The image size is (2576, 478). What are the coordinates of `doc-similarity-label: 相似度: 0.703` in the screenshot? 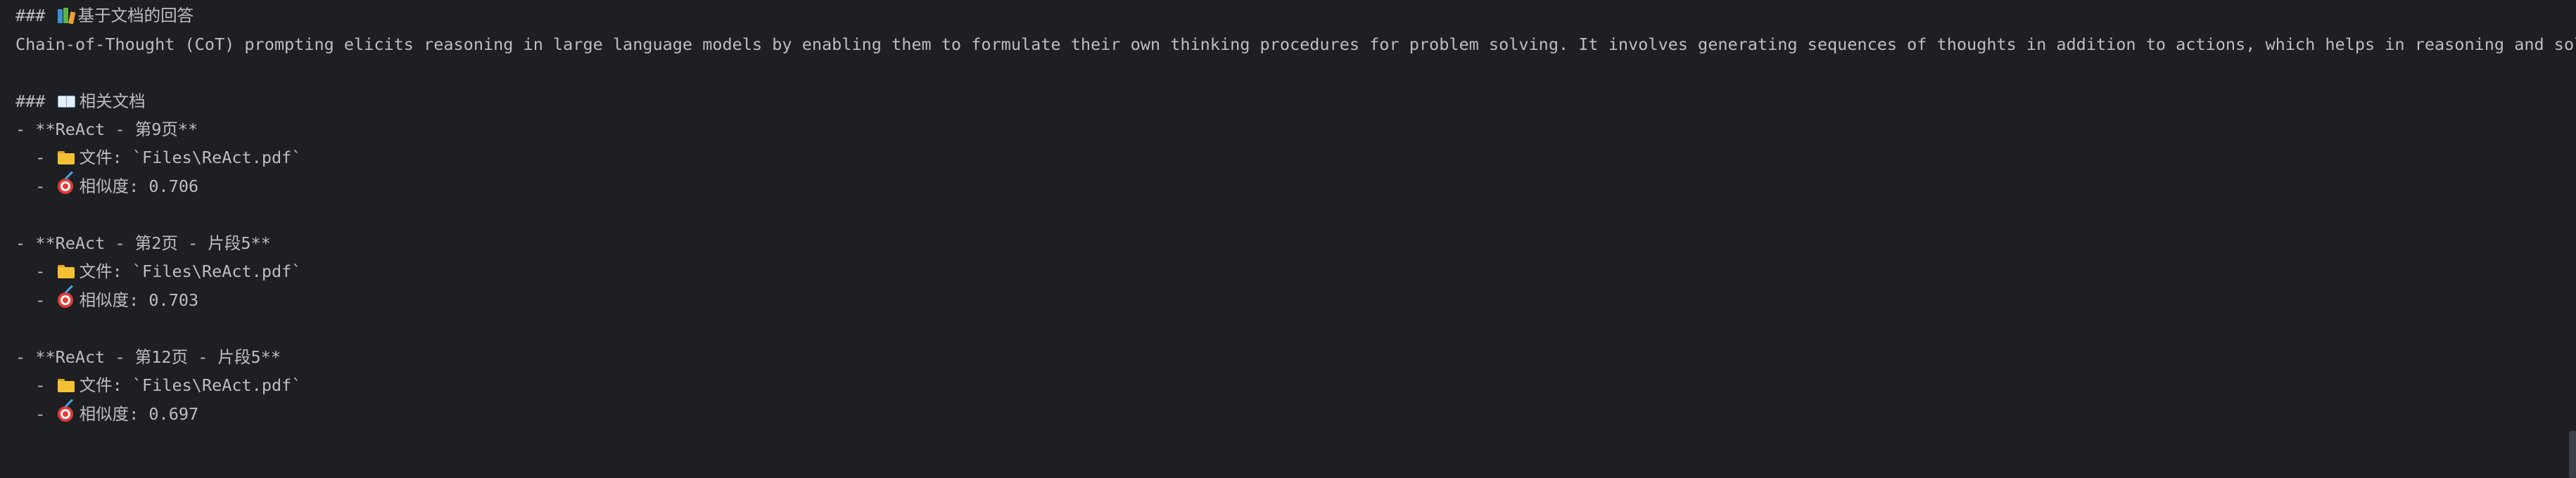 It's located at (139, 300).